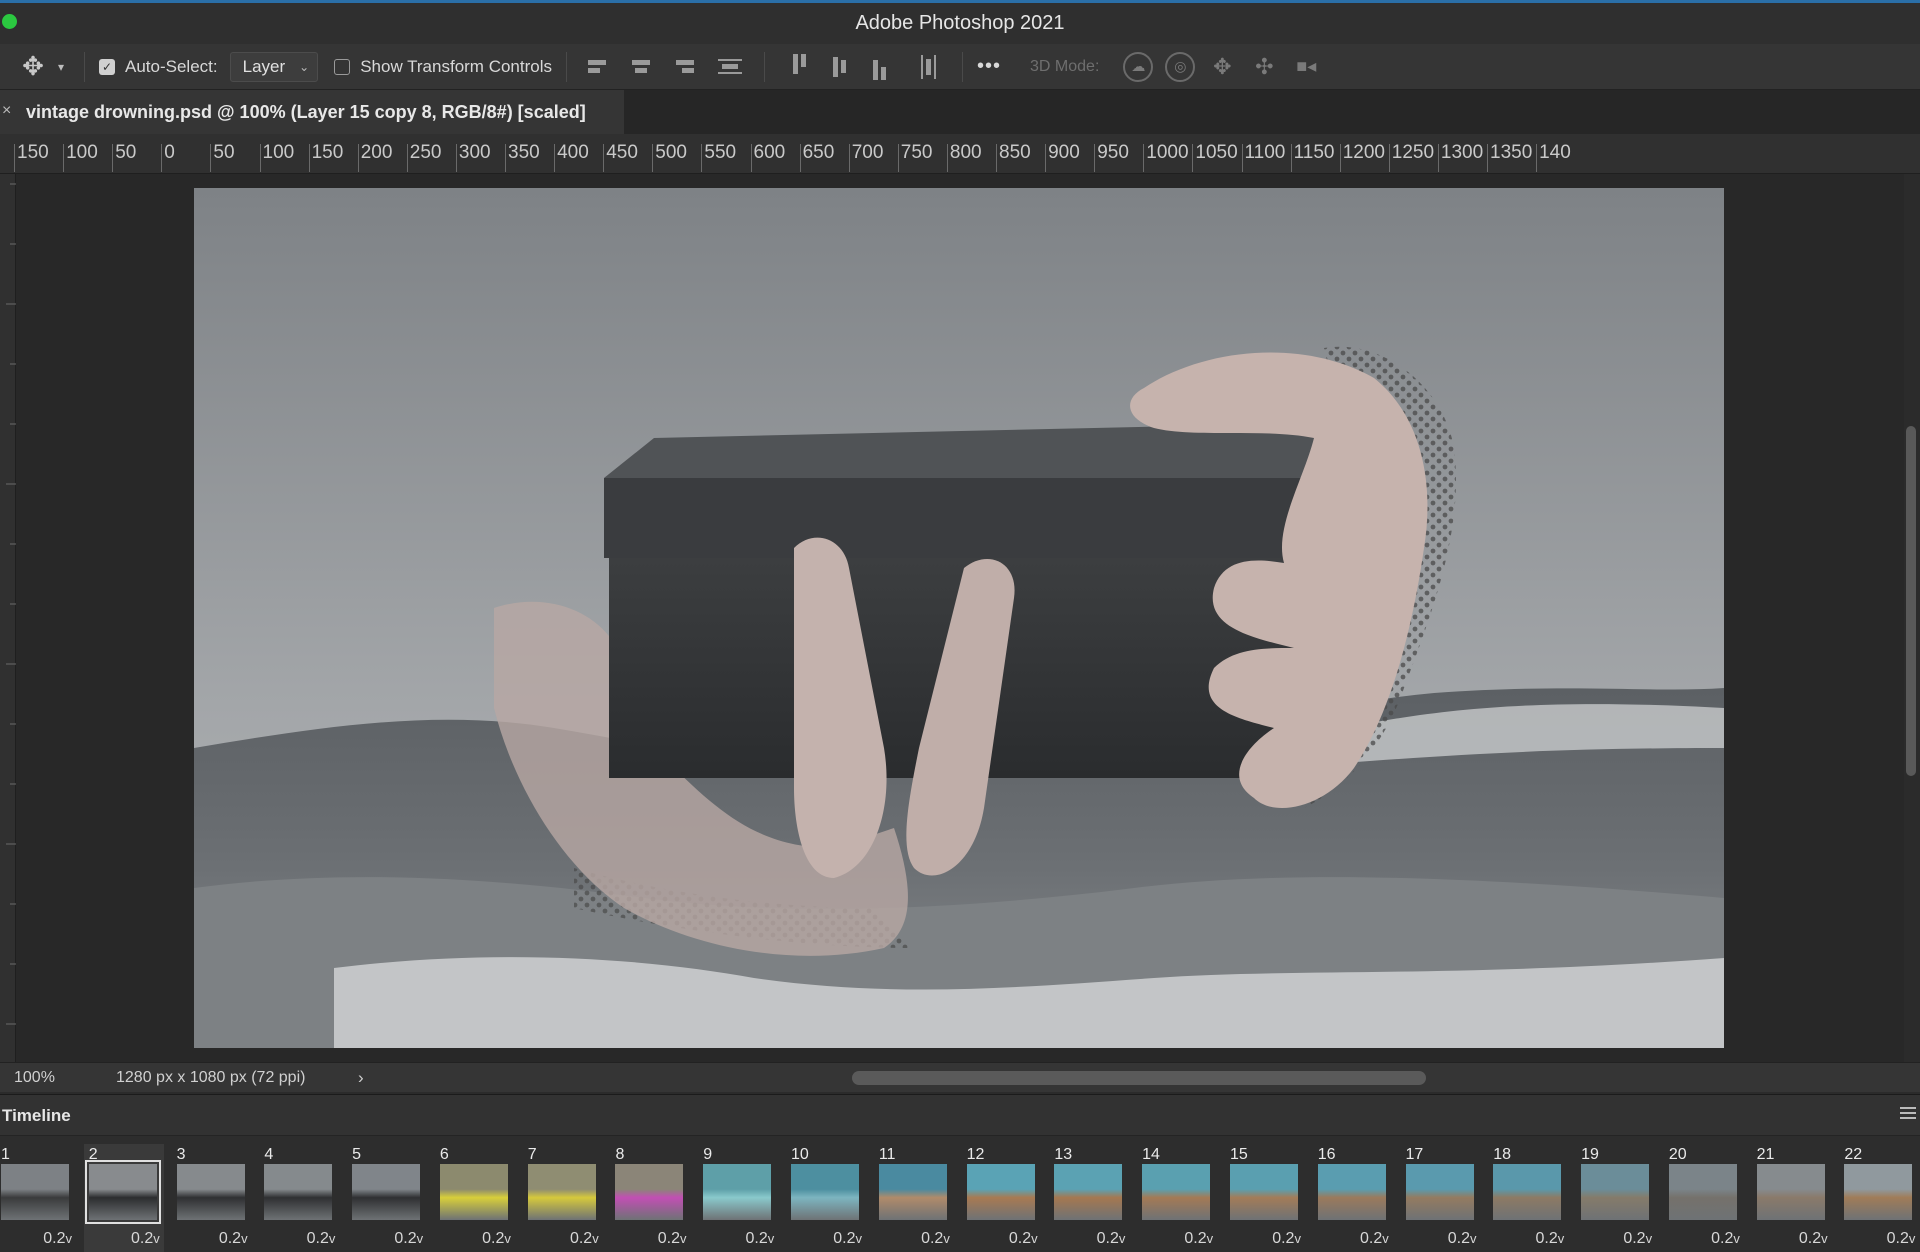 The height and width of the screenshot is (1252, 1920). I want to click on 3d-slide-icon: ✣, so click(1264, 67).